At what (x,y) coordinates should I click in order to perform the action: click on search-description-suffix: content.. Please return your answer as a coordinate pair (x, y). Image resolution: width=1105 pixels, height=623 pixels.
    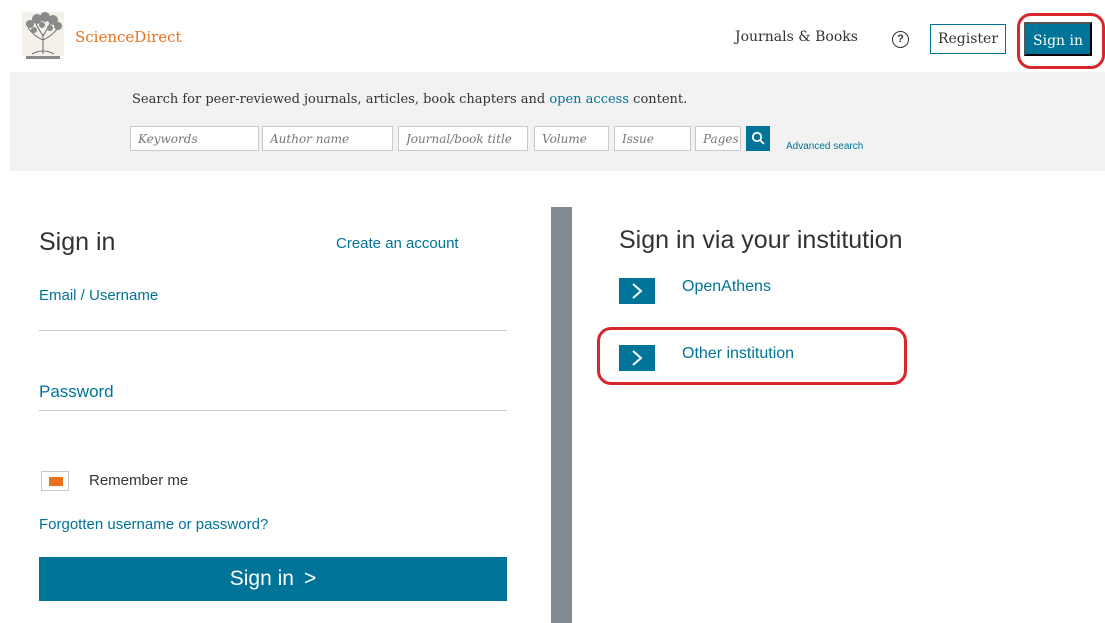
    Looking at the image, I should click on (658, 99).